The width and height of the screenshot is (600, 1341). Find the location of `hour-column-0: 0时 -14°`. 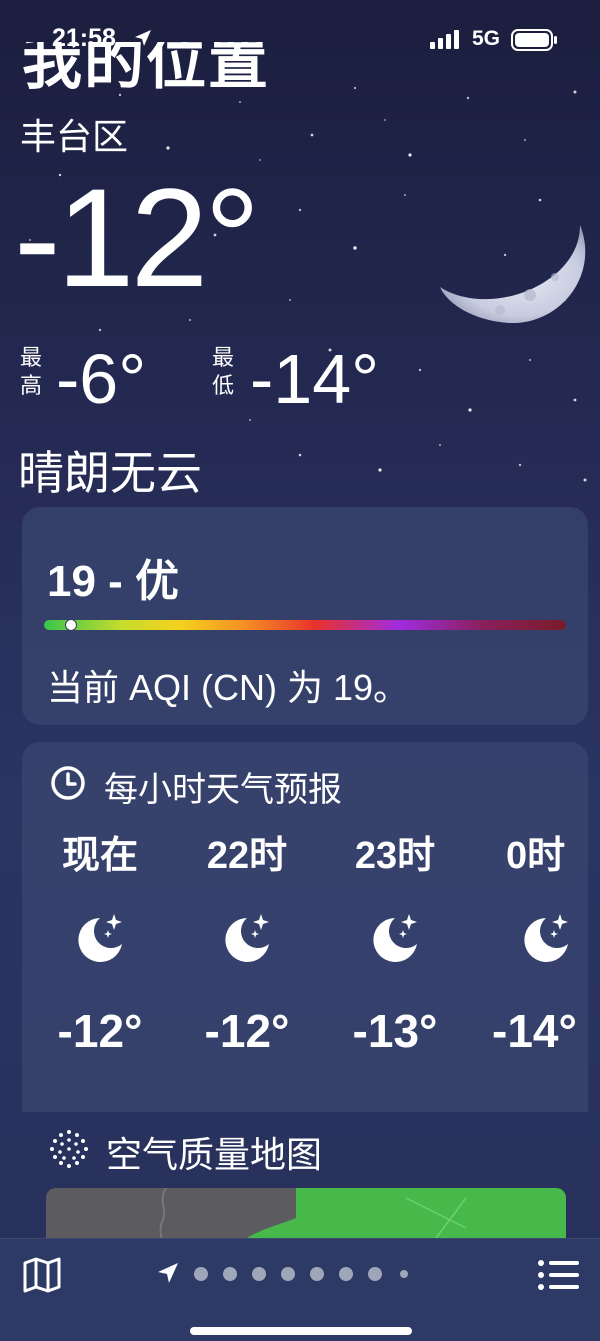

hour-column-0: 0时 -14° is located at coordinates (533, 941).